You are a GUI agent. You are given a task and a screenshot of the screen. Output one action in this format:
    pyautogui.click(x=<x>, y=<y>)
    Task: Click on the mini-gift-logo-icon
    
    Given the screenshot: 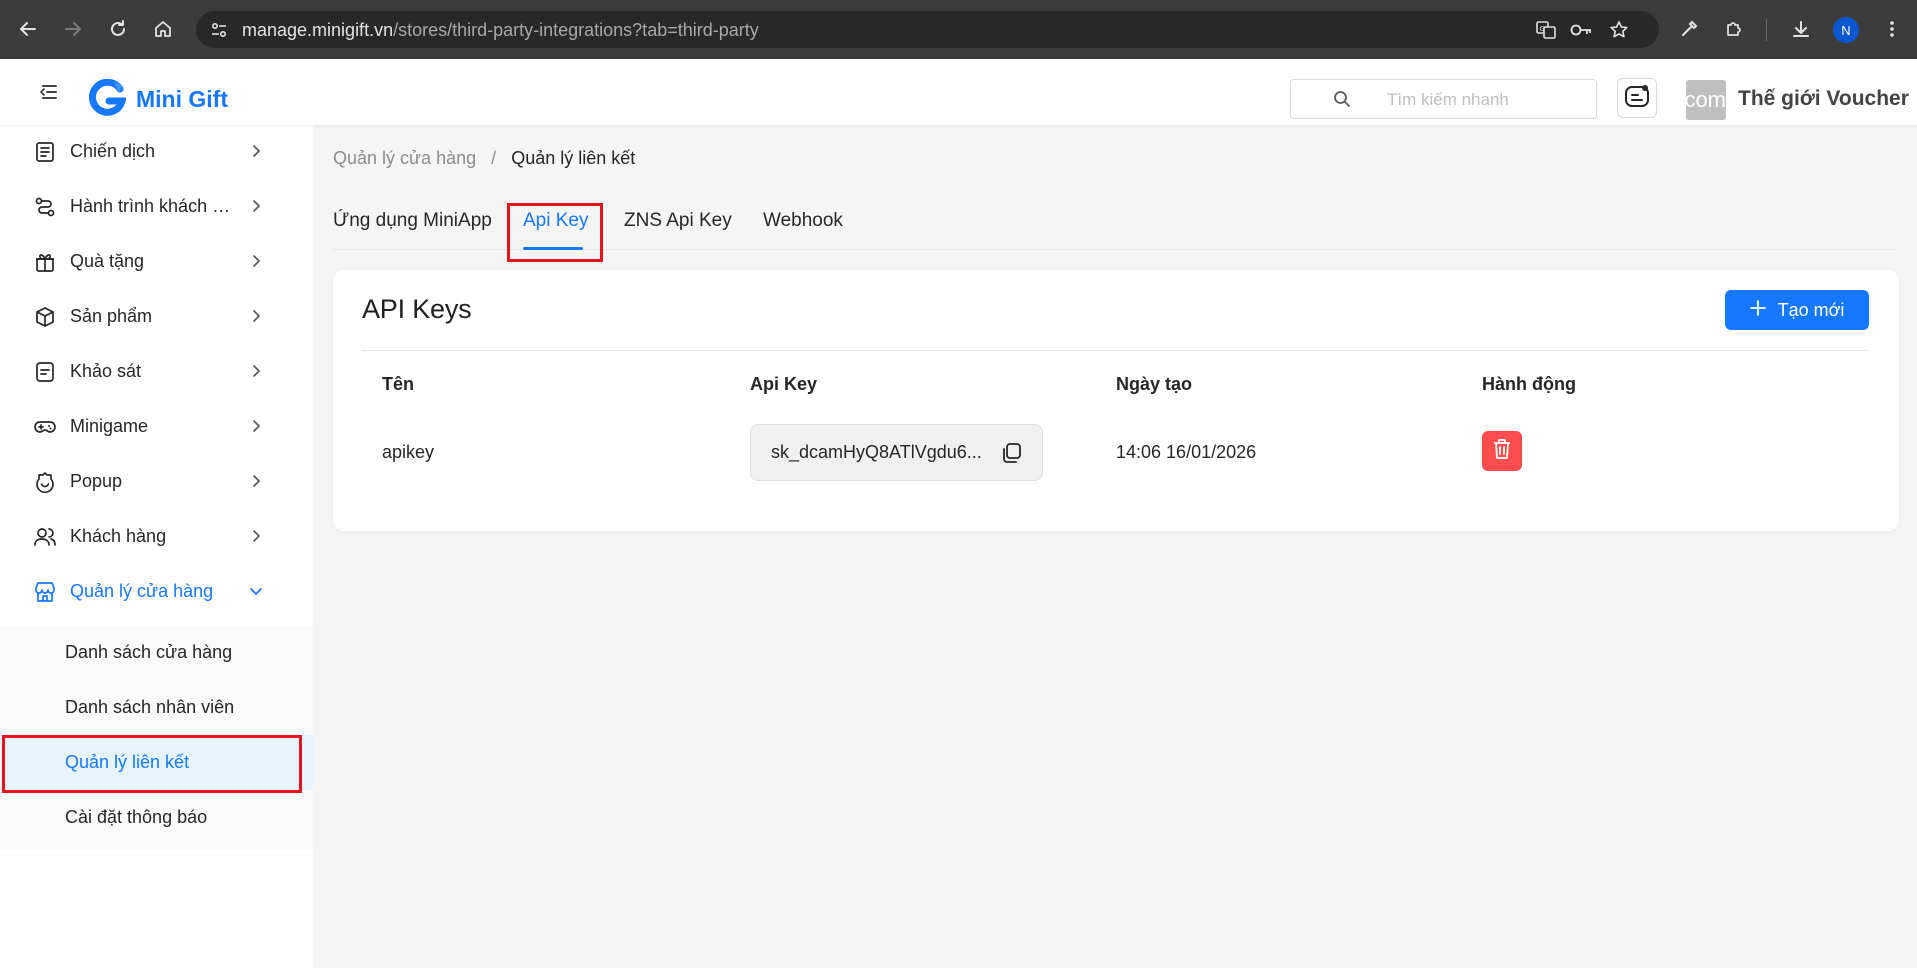 What is the action you would take?
    pyautogui.click(x=107, y=97)
    